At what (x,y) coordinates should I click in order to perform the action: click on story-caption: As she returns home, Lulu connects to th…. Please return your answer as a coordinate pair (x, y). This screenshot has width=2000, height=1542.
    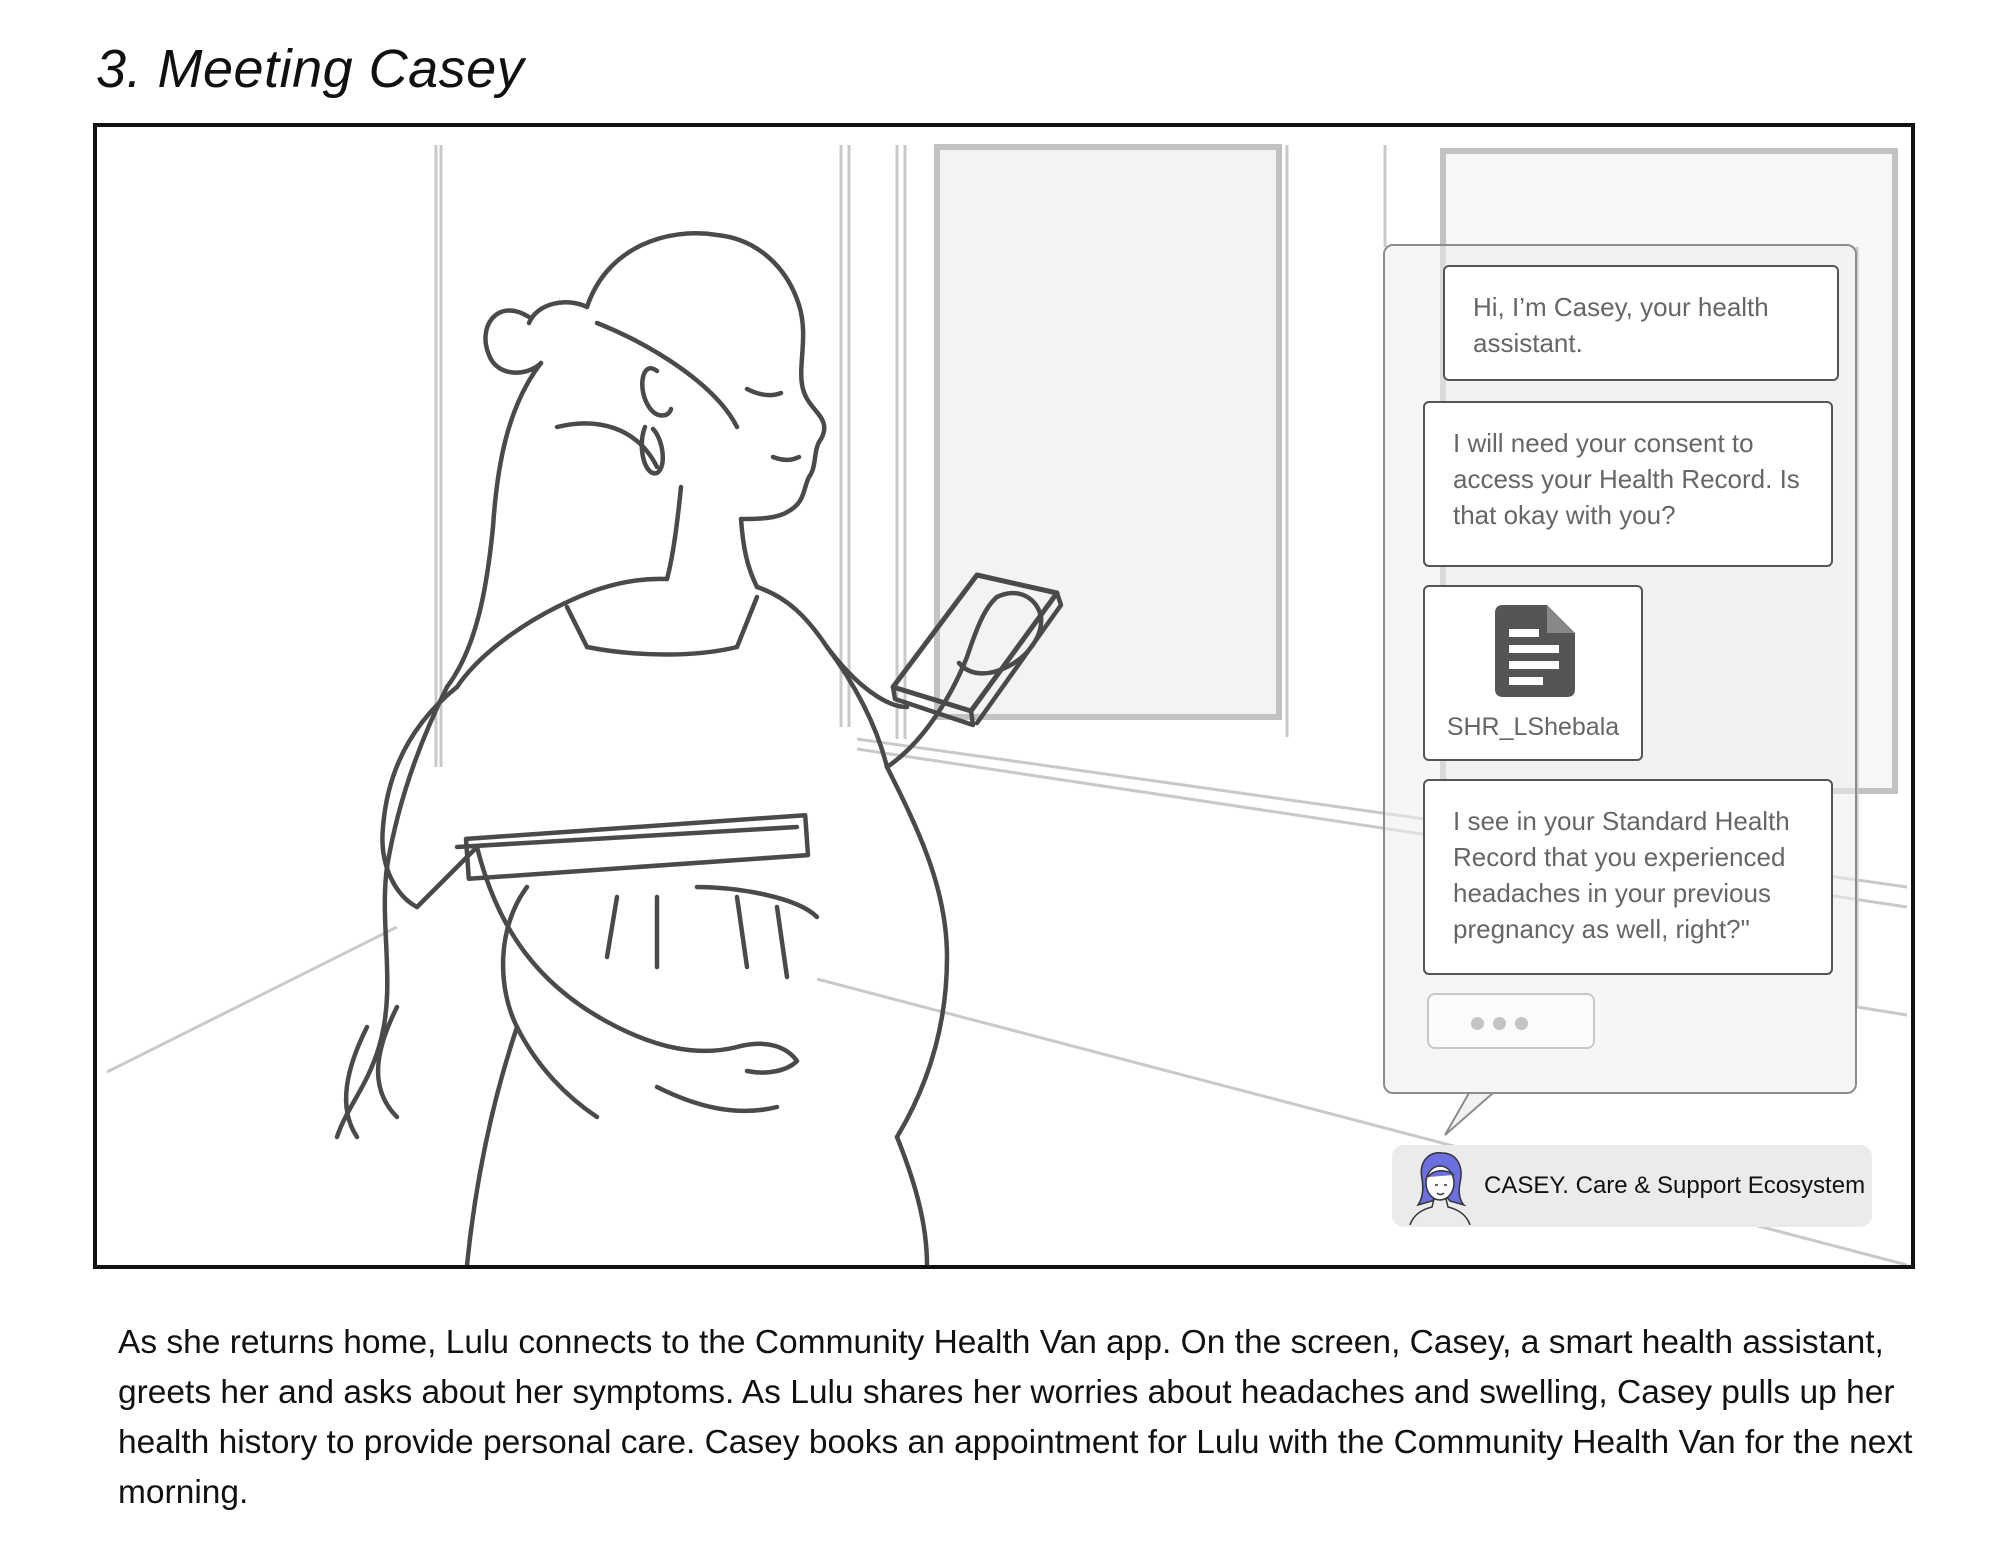
    Looking at the image, I should click on (1015, 1417).